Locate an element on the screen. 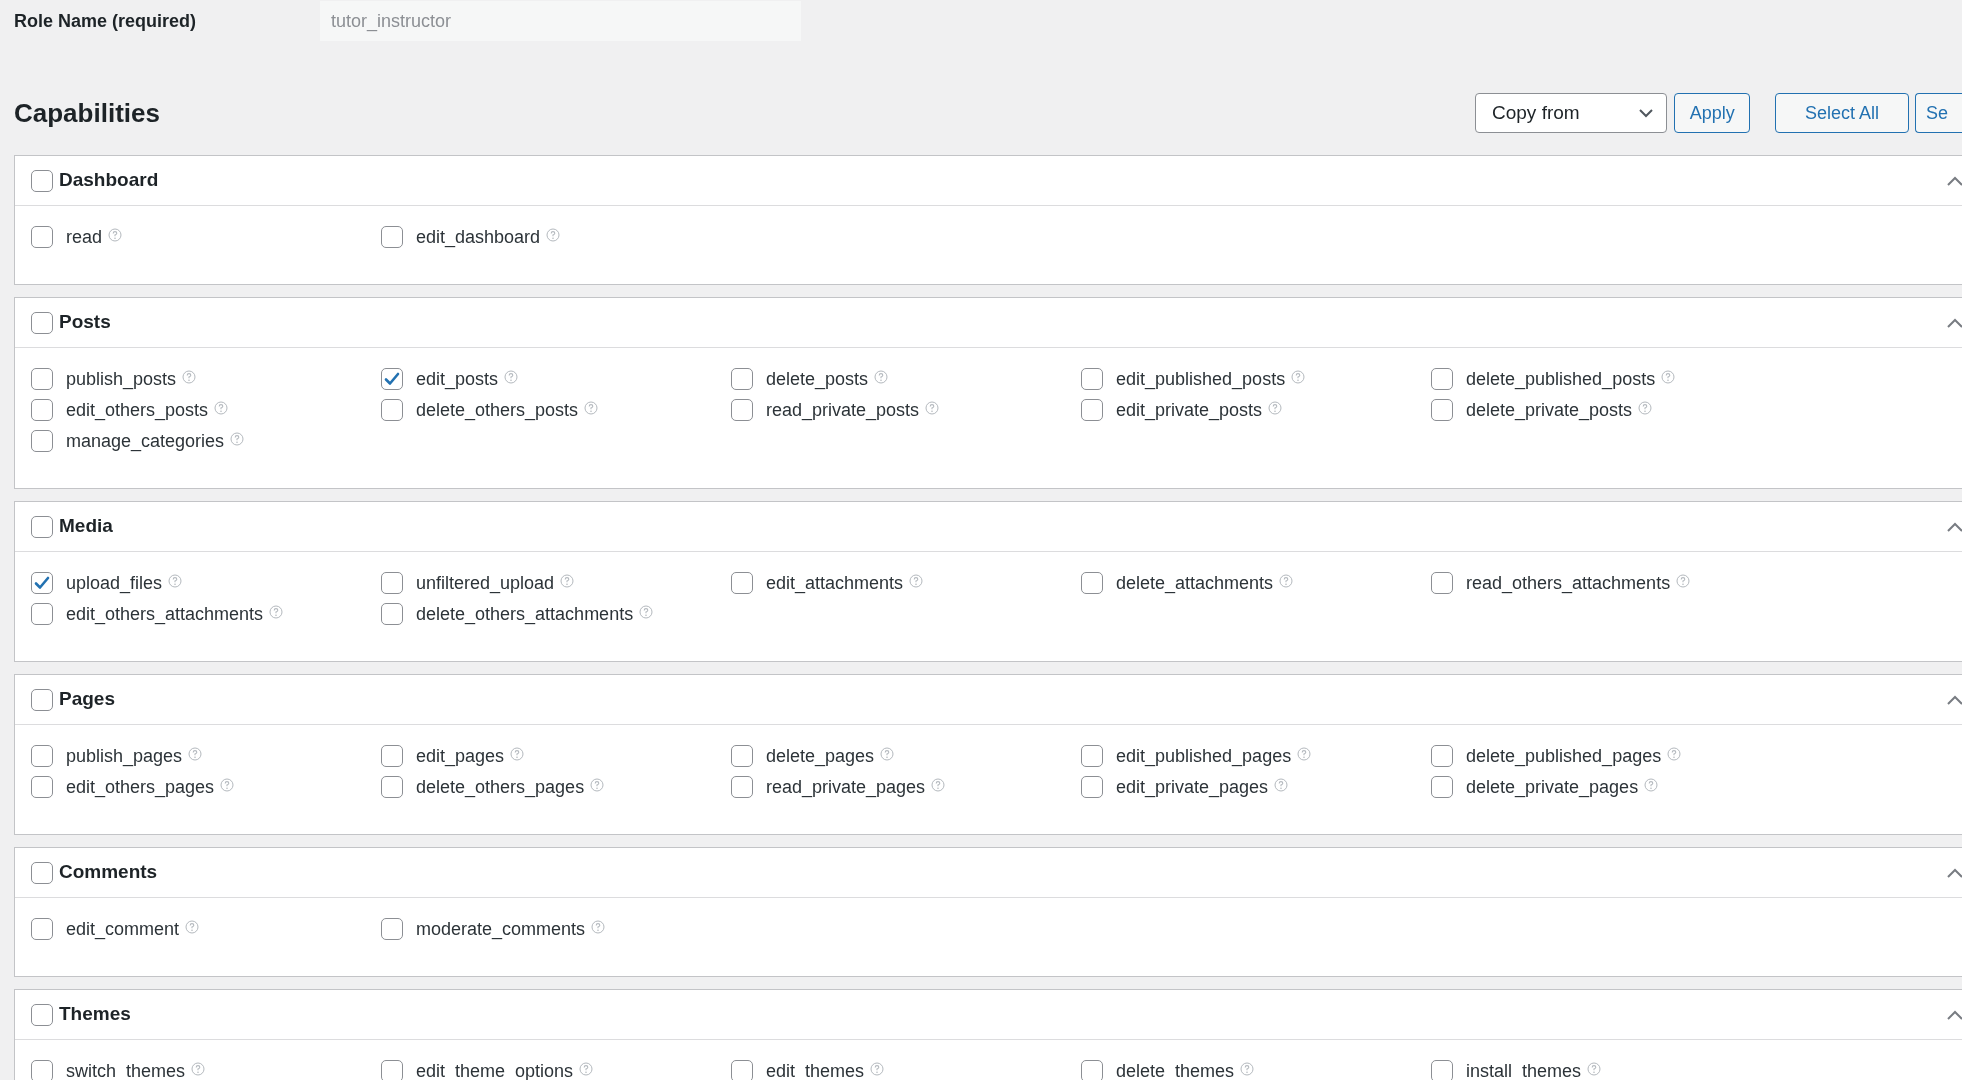  apply-button: Apply is located at coordinates (1712, 113).